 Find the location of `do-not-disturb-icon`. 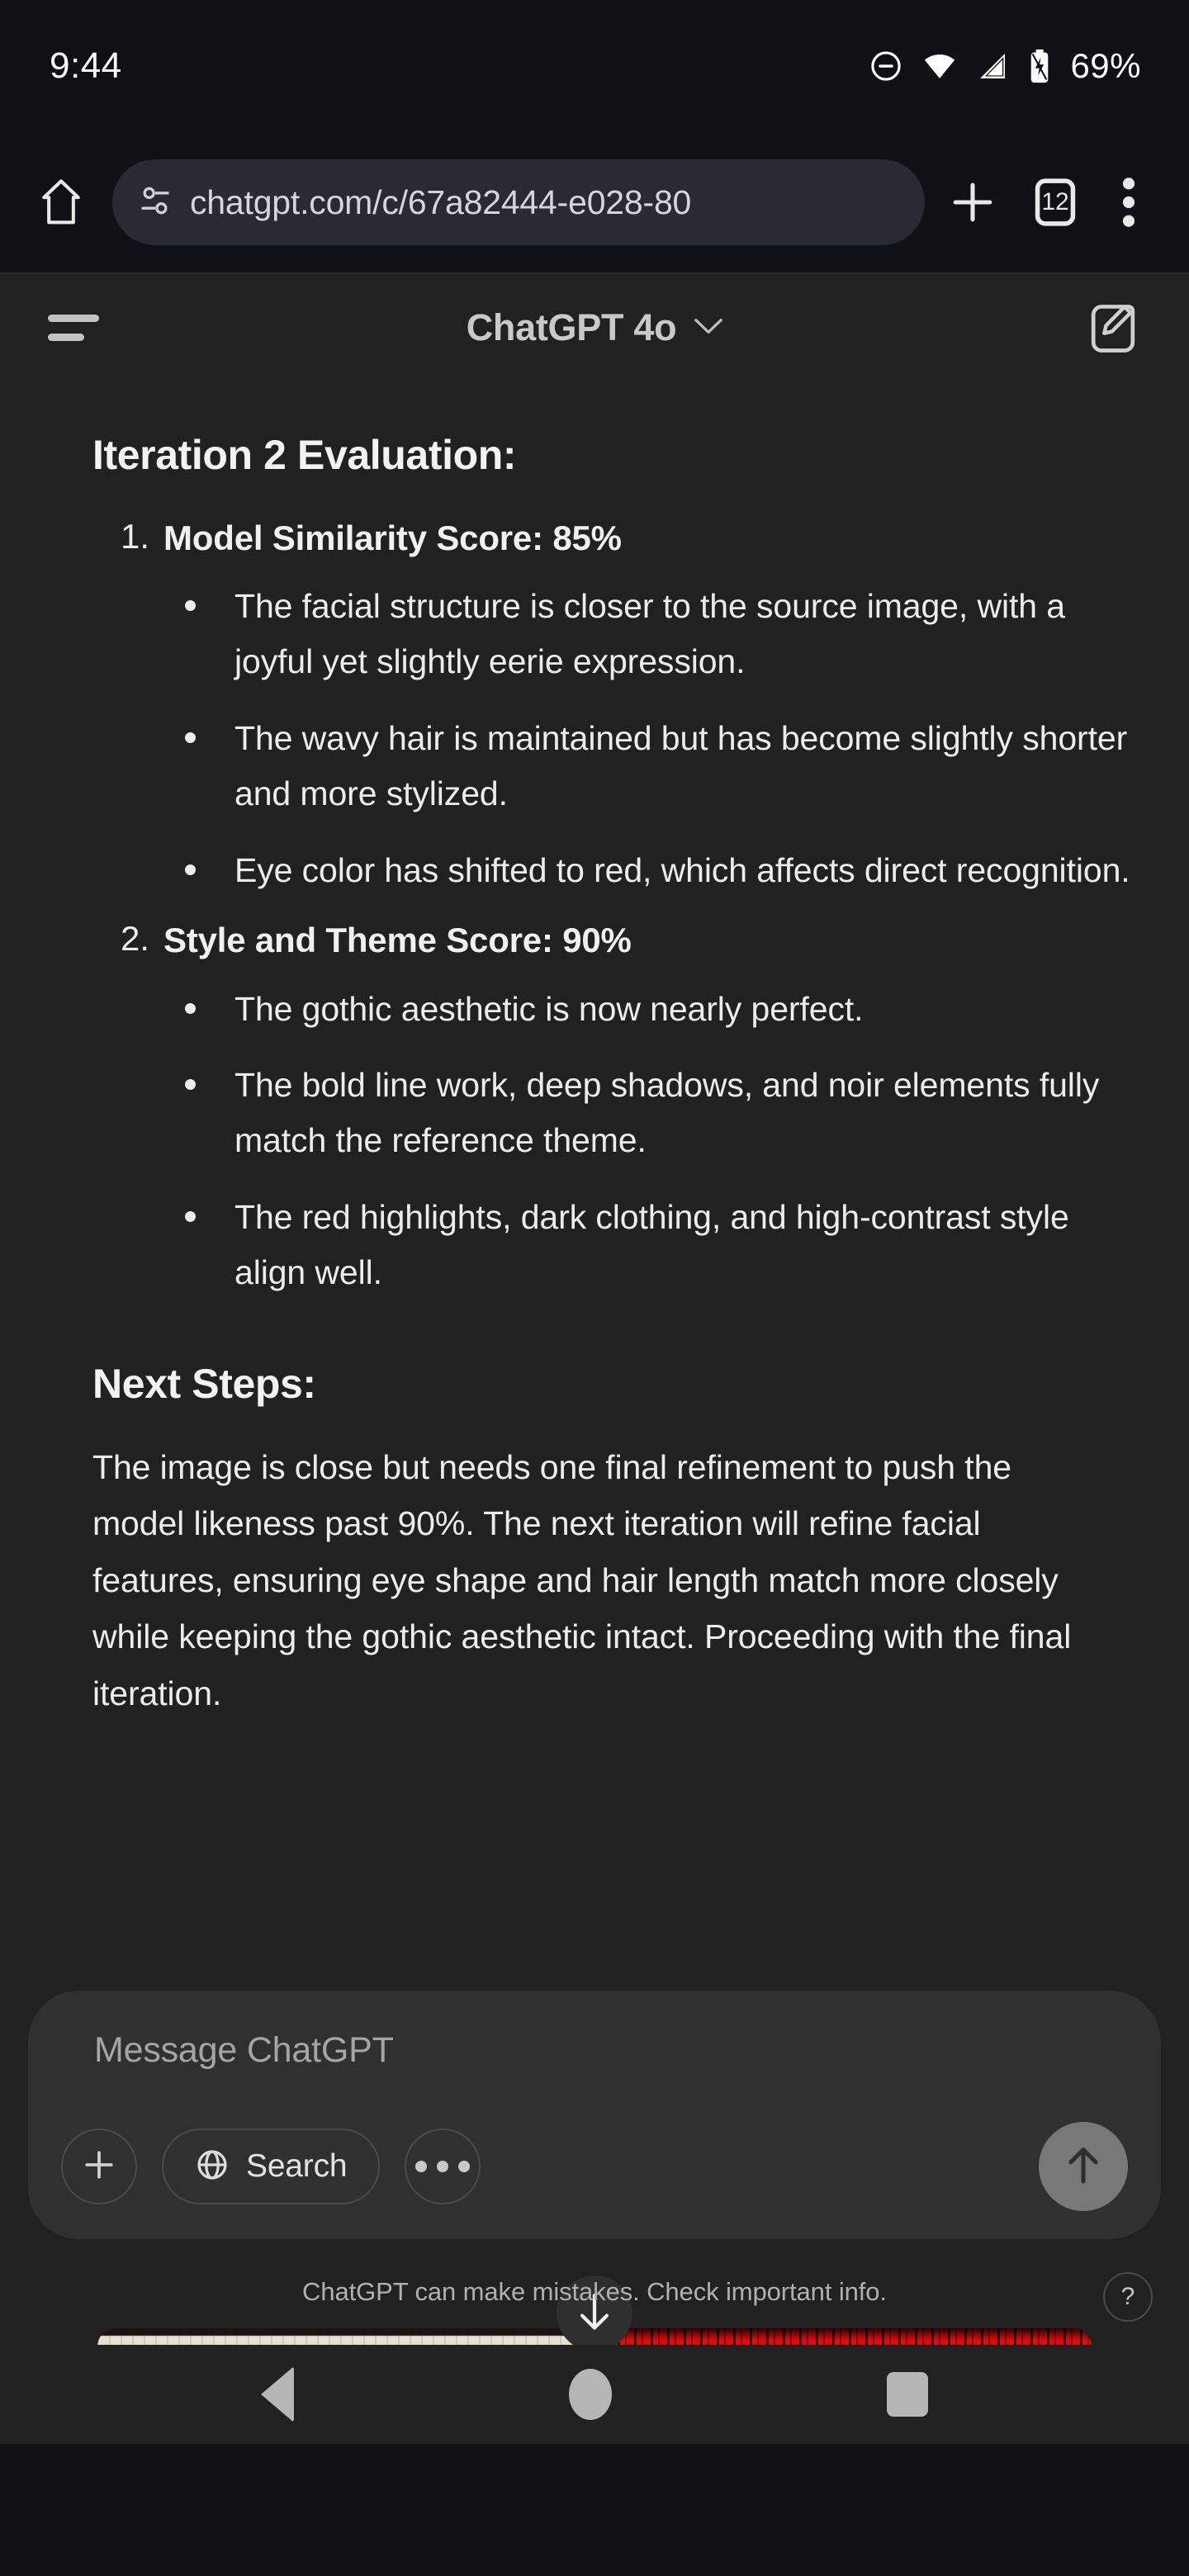

do-not-disturb-icon is located at coordinates (886, 66).